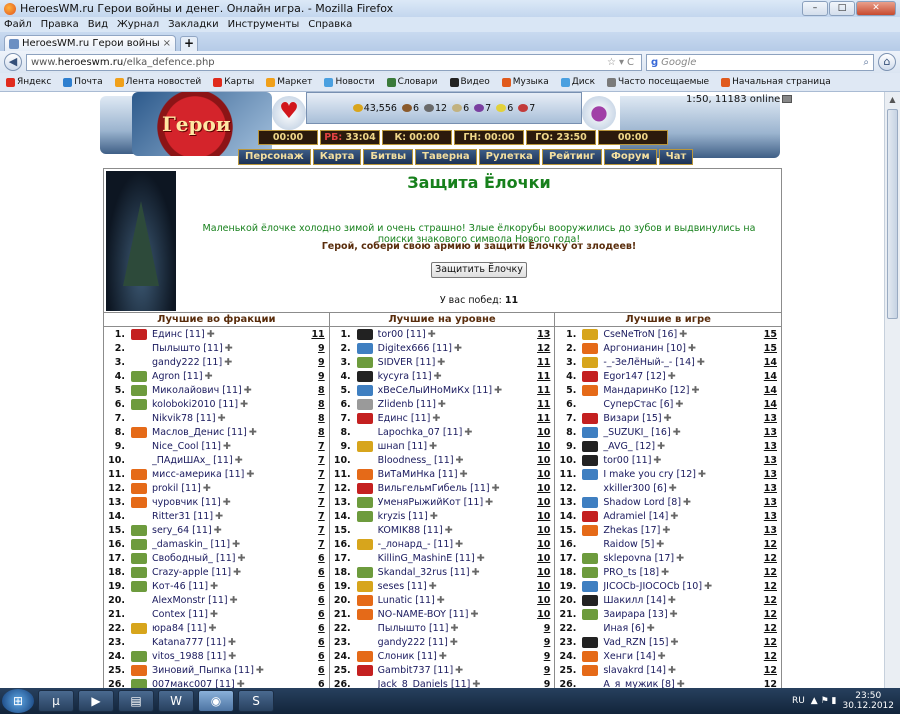 Image resolution: width=900 pixels, height=714 pixels. I want to click on player-name: Кот-46 [11] ✚, so click(229, 586).